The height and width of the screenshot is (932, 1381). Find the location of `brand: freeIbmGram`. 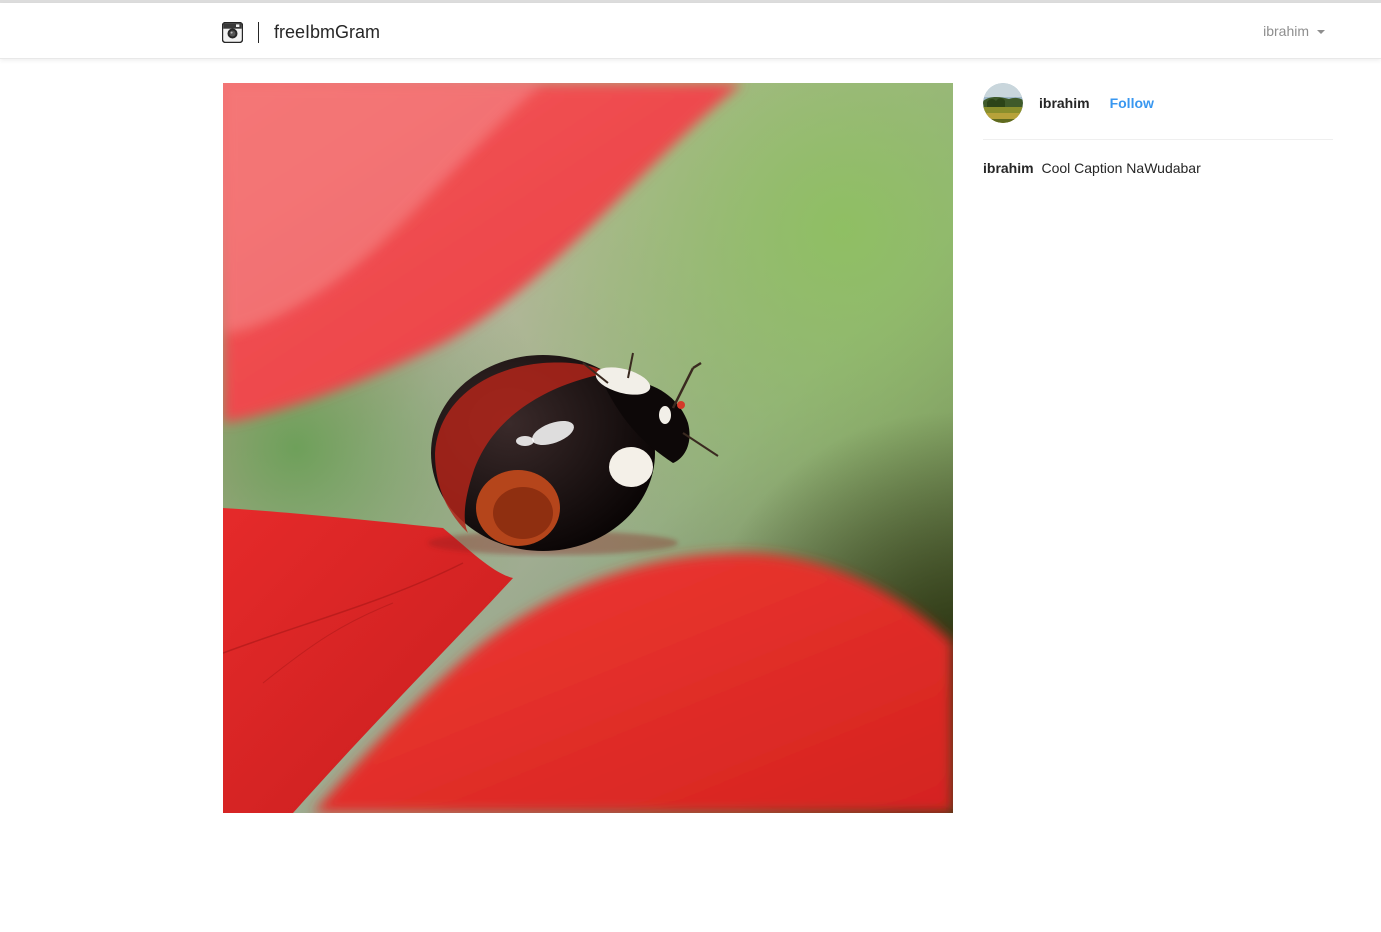

brand: freeIbmGram is located at coordinates (301, 32).